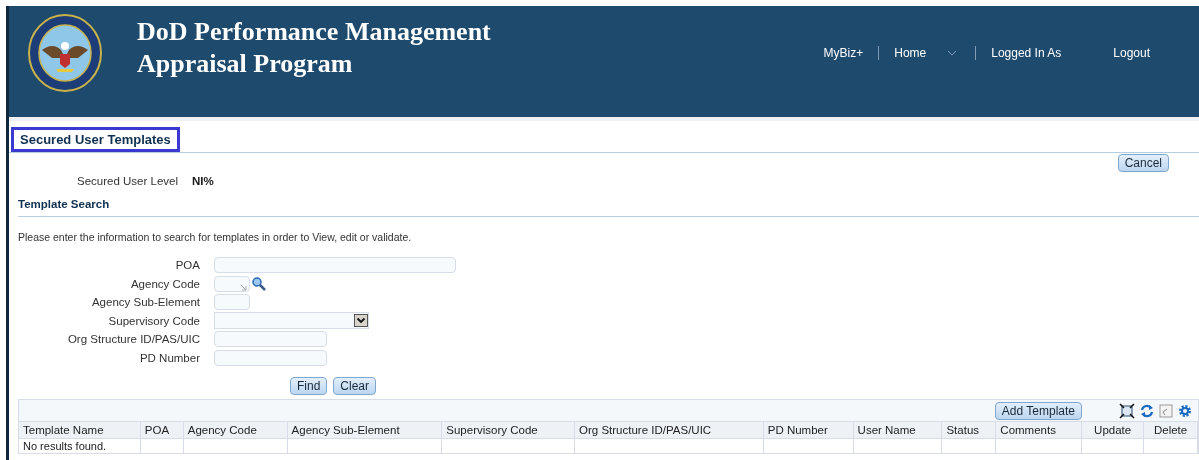 The image size is (1199, 460). Describe the element at coordinates (165, 284) in the screenshot. I see `field-label: Agency Code` at that location.